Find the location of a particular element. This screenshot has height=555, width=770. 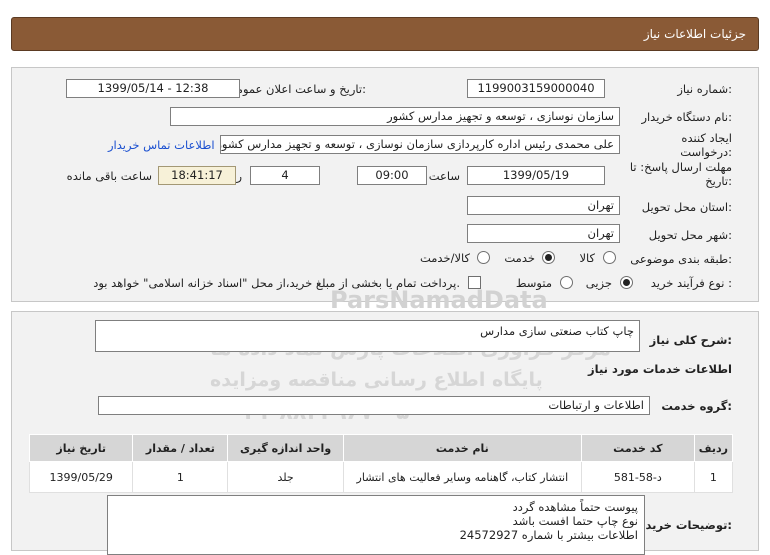

col-need-date: تاریخ نیاز is located at coordinates (81, 448).